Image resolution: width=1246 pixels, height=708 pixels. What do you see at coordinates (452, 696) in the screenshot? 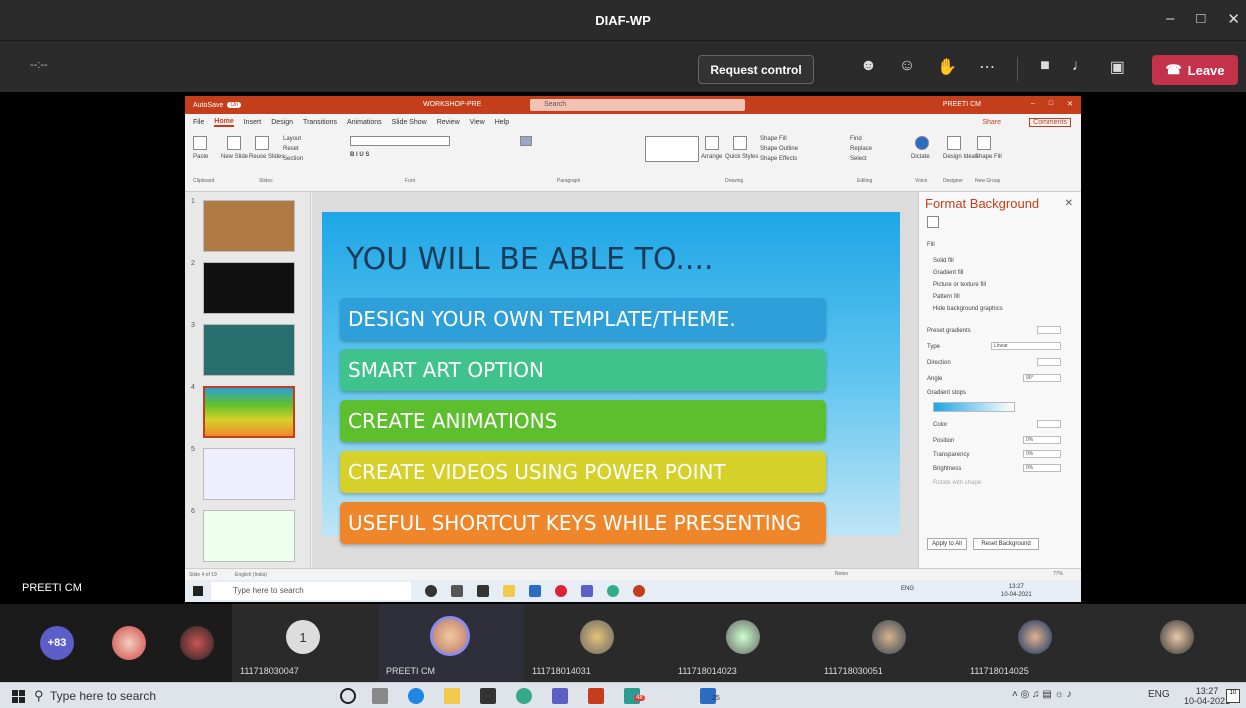
I see `file-explorer-icon` at bounding box center [452, 696].